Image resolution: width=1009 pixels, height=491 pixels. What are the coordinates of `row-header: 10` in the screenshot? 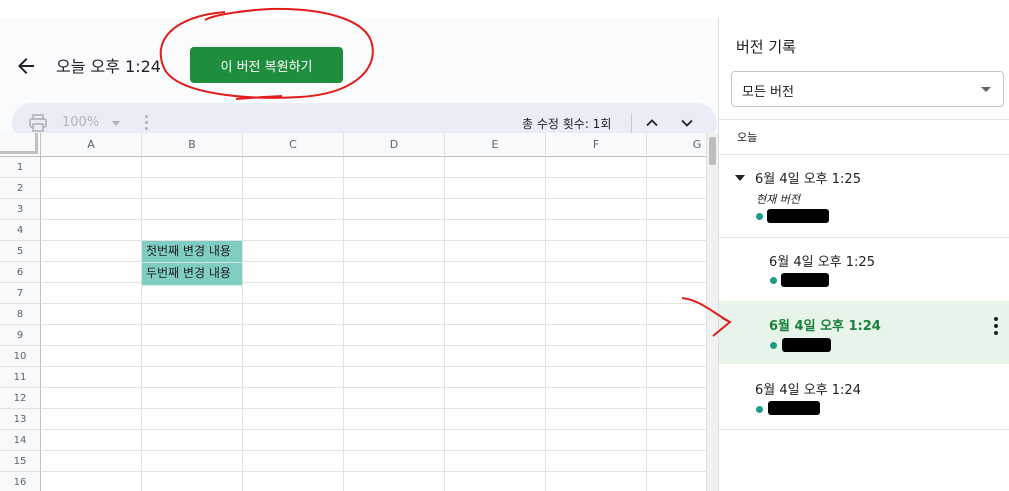 It's located at (20, 356).